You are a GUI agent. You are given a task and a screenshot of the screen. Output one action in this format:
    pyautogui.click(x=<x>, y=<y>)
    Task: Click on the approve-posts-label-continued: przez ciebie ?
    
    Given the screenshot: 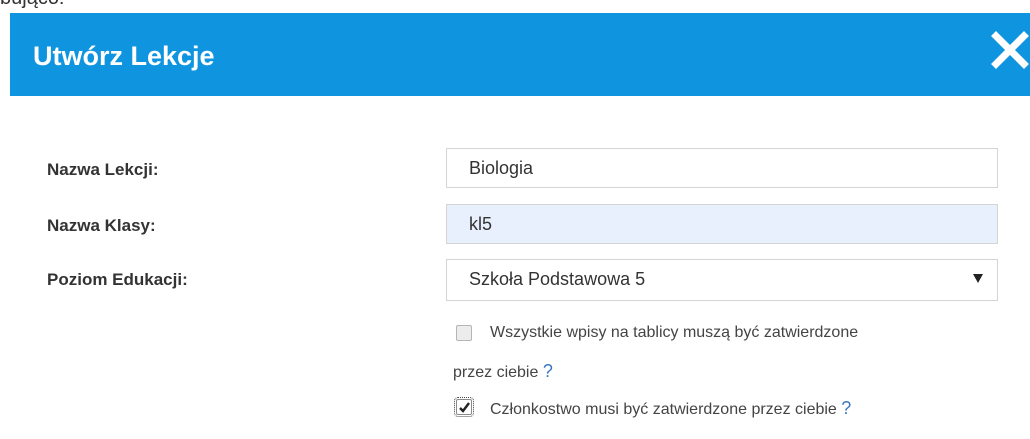 What is the action you would take?
    pyautogui.click(x=503, y=372)
    